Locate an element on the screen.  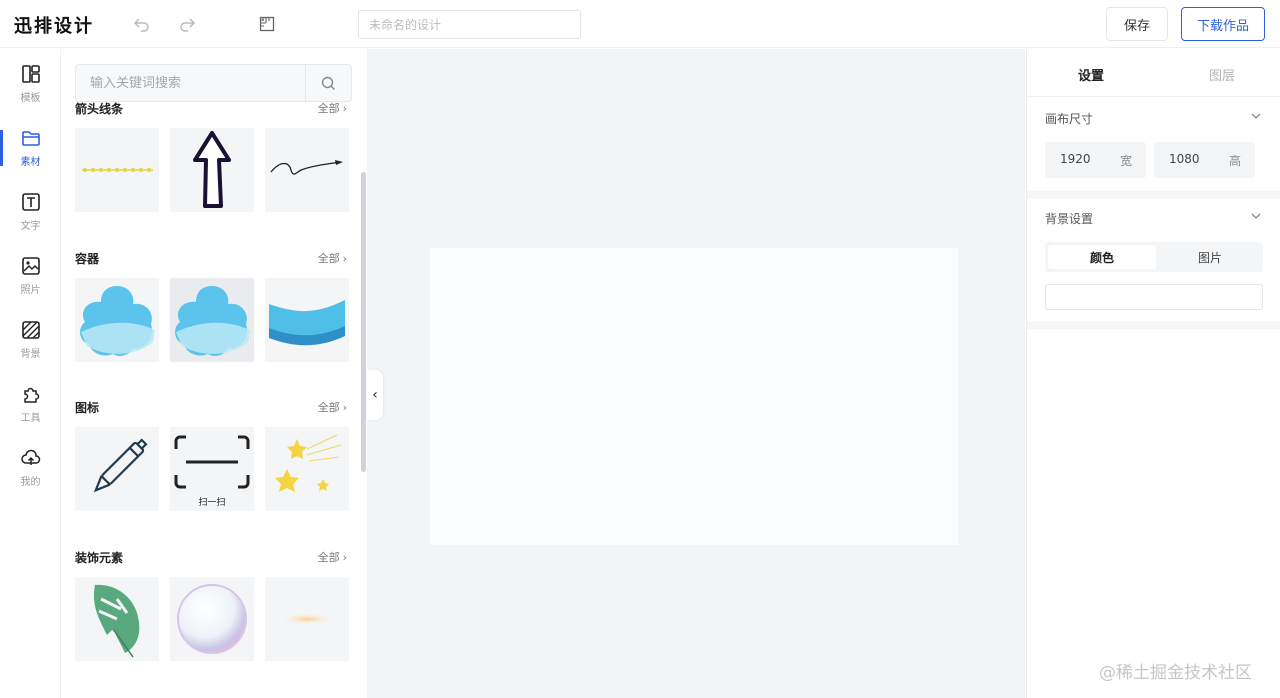
tab-settings: 设置 is located at coordinates (1091, 74).